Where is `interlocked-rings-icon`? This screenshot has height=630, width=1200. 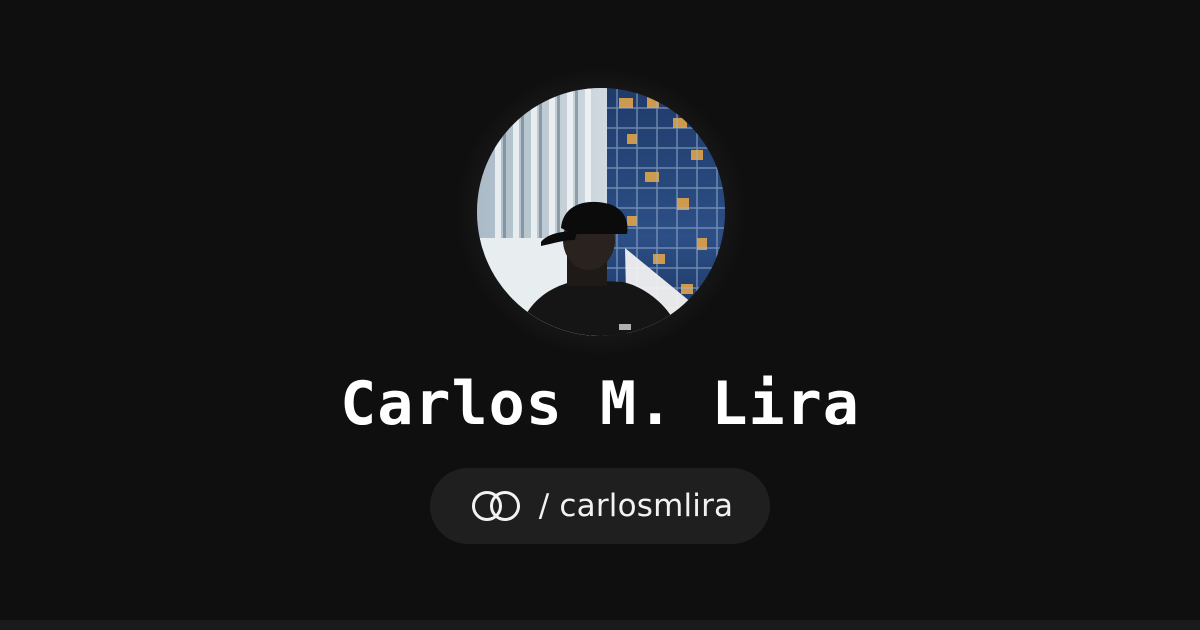
interlocked-rings-icon is located at coordinates (495, 506).